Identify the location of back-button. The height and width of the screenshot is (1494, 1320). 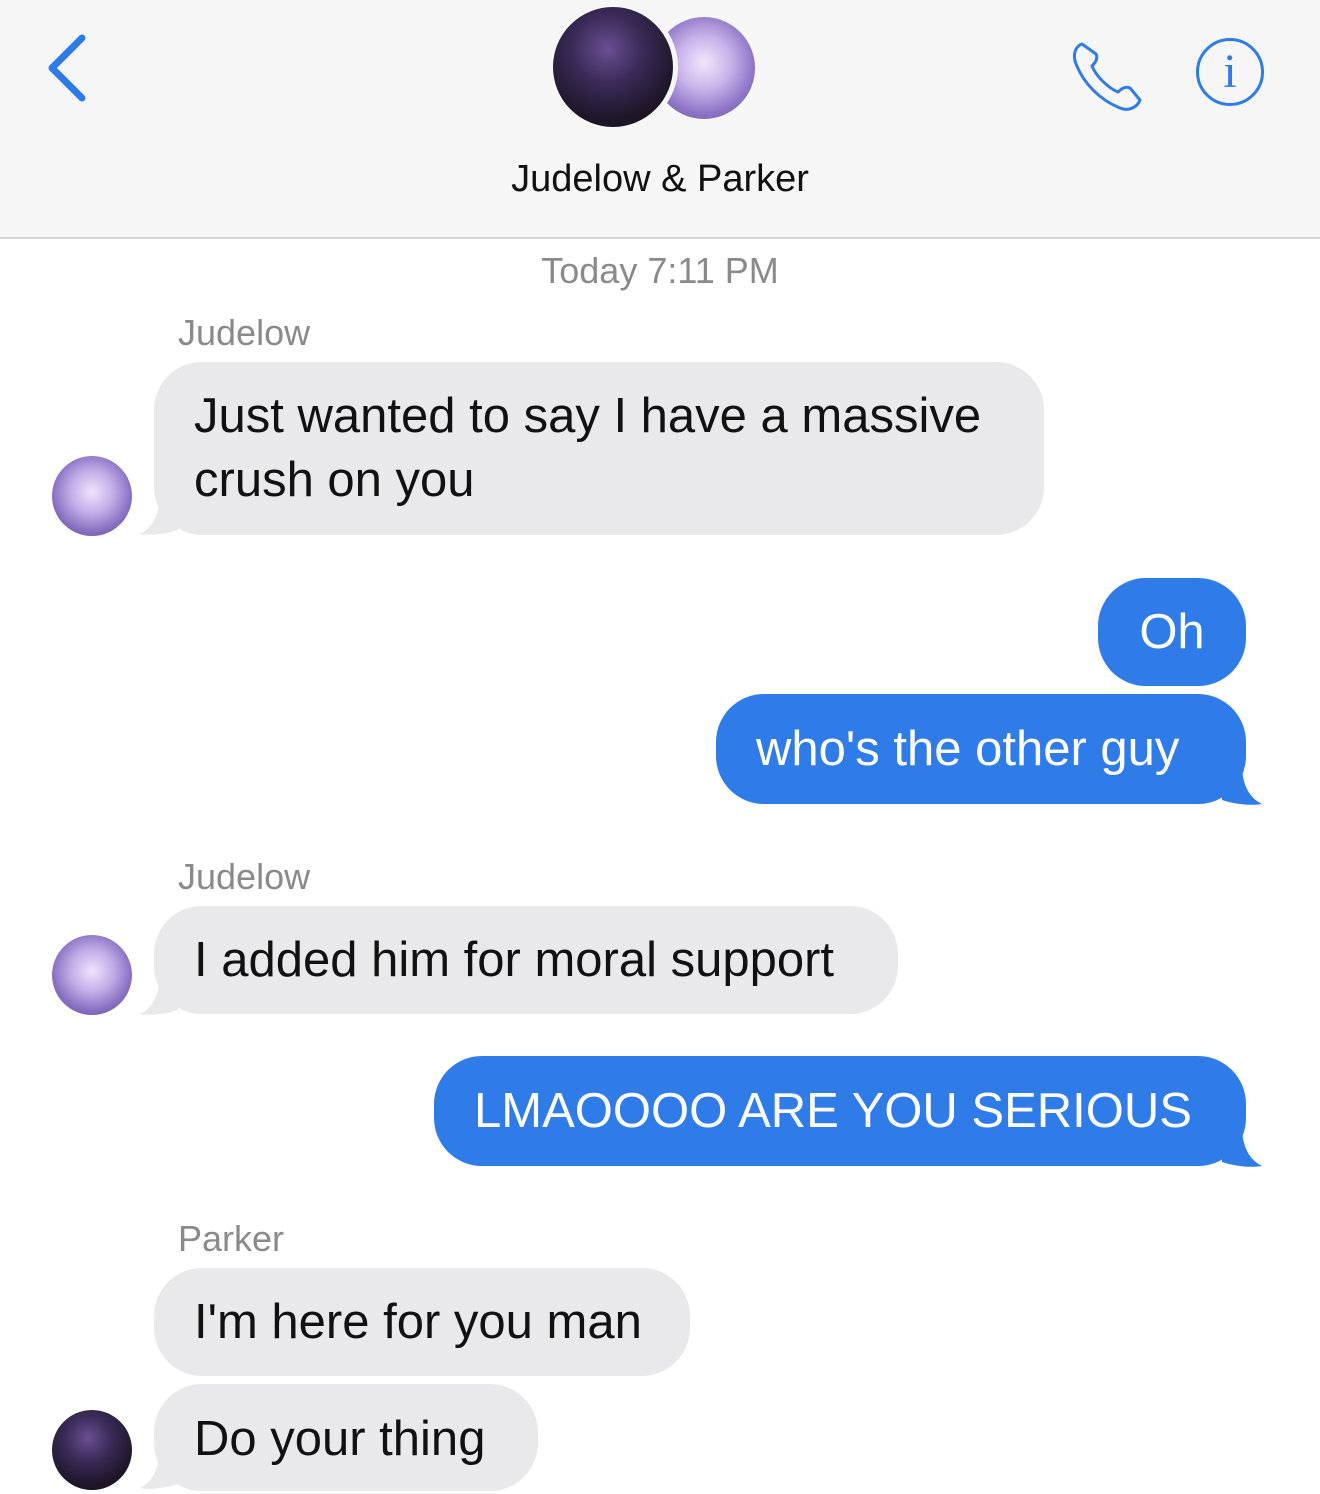
(70, 70).